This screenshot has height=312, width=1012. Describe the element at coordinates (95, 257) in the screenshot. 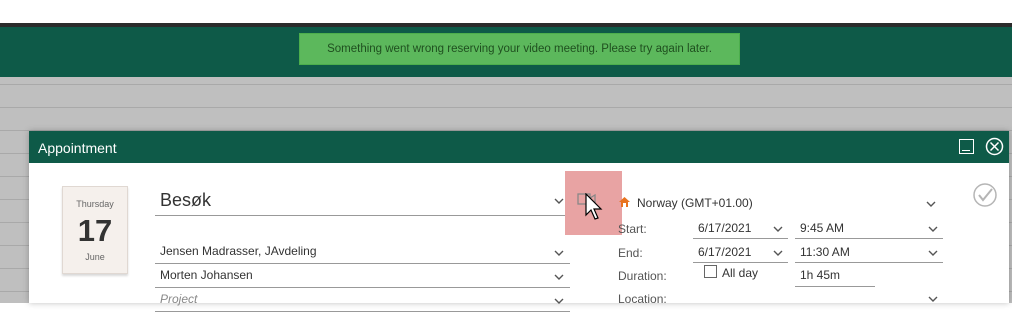

I see `date-month: June` at that location.